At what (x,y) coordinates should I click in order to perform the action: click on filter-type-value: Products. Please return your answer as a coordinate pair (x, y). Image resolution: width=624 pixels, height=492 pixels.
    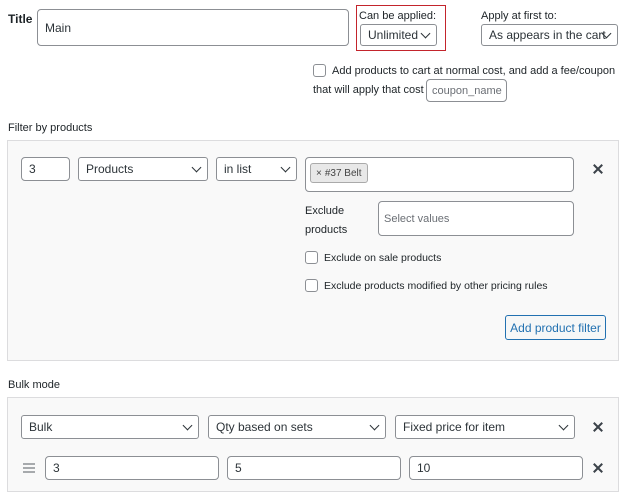
    Looking at the image, I should click on (110, 169).